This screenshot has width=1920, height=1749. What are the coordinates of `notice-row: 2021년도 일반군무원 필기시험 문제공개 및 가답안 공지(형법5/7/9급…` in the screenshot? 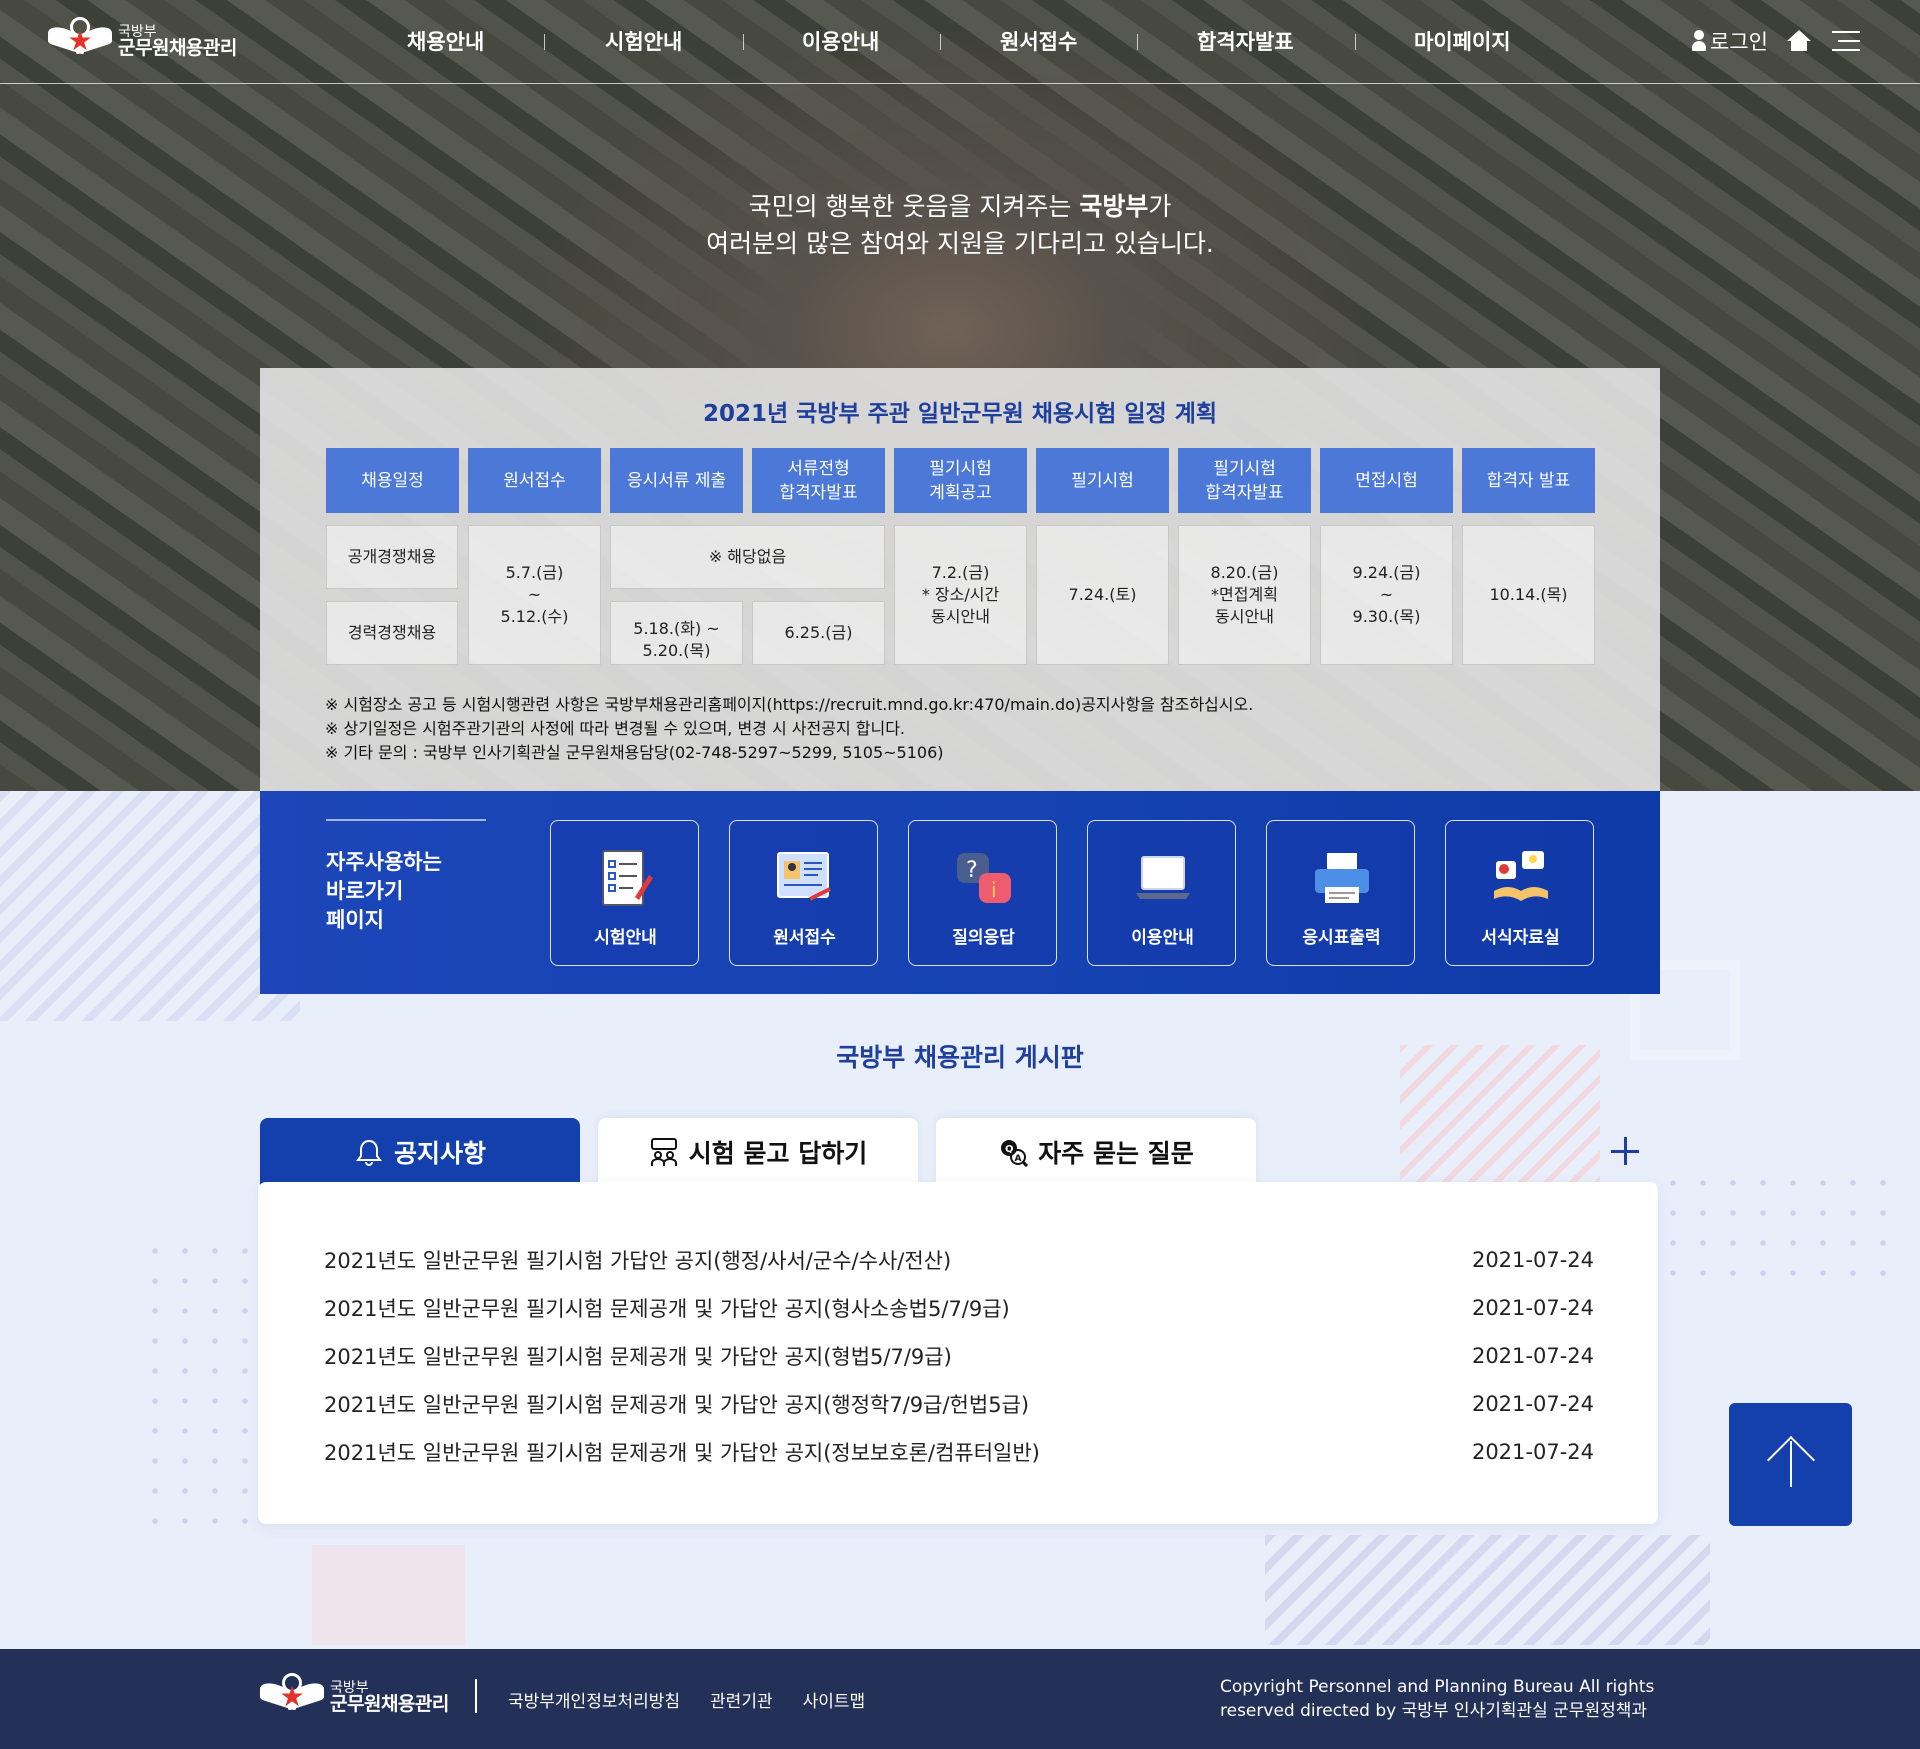 It's located at (959, 1356).